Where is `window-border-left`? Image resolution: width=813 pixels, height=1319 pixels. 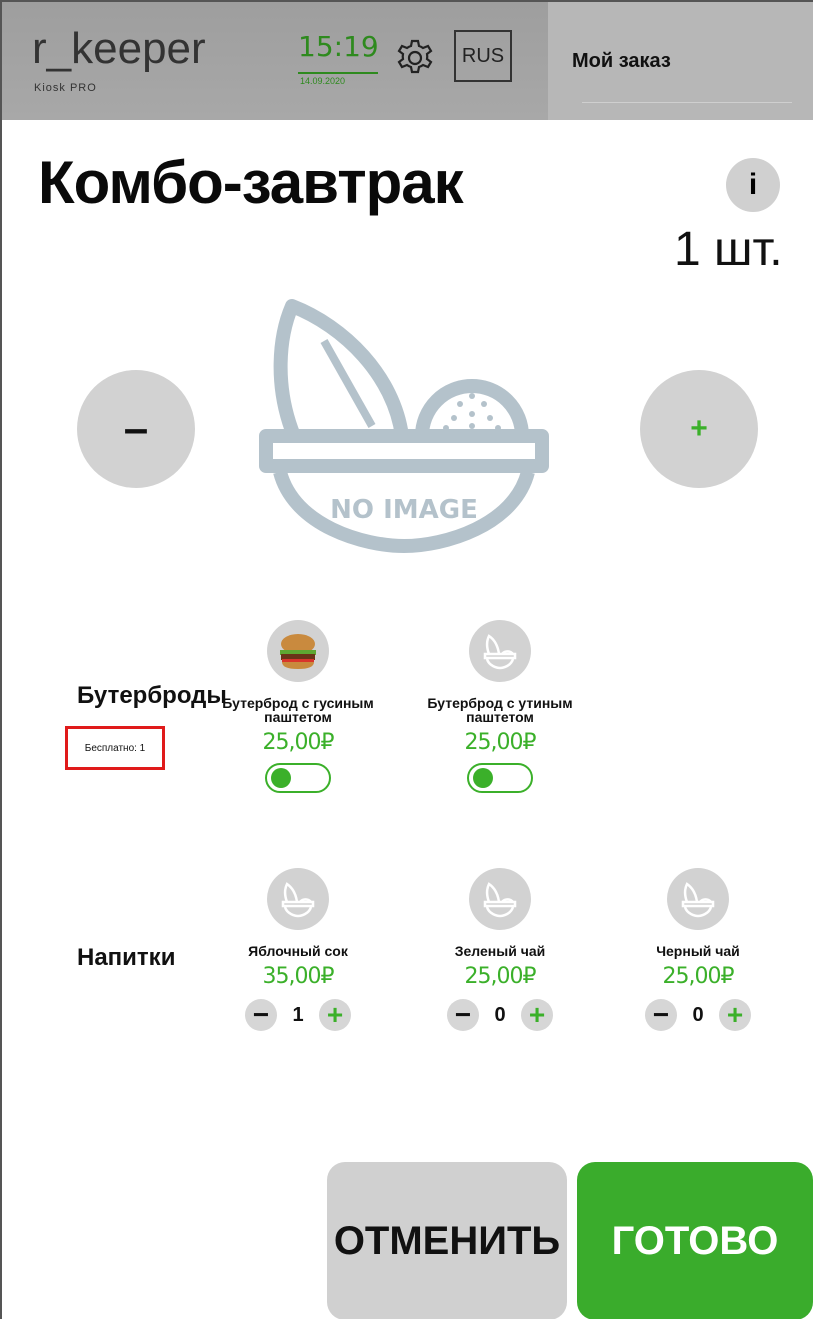
window-border-left is located at coordinates (1, 659).